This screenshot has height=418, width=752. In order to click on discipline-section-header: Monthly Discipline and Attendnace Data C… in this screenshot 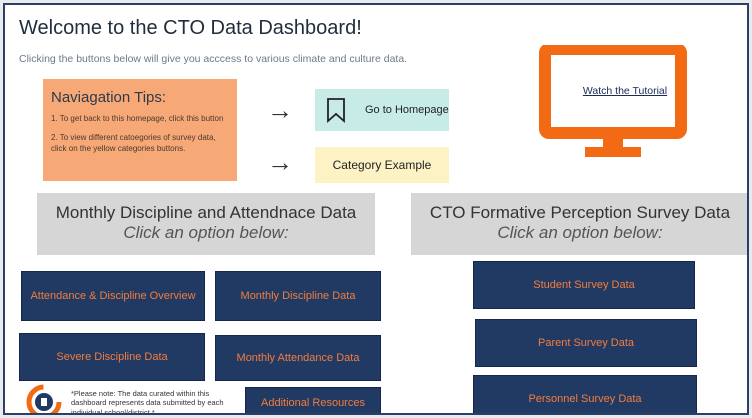, I will do `click(206, 224)`.